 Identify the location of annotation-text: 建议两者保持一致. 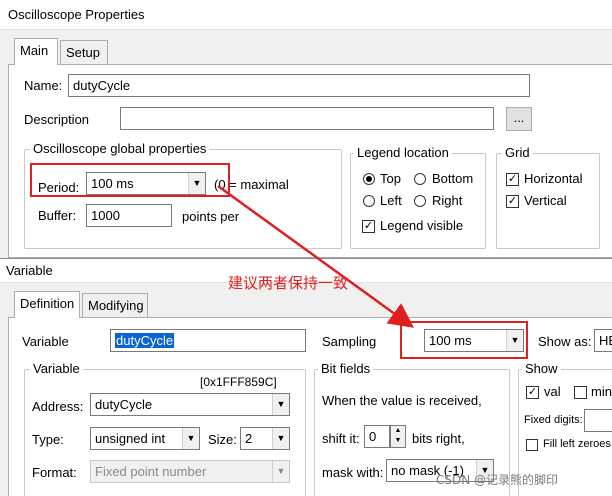
(288, 283).